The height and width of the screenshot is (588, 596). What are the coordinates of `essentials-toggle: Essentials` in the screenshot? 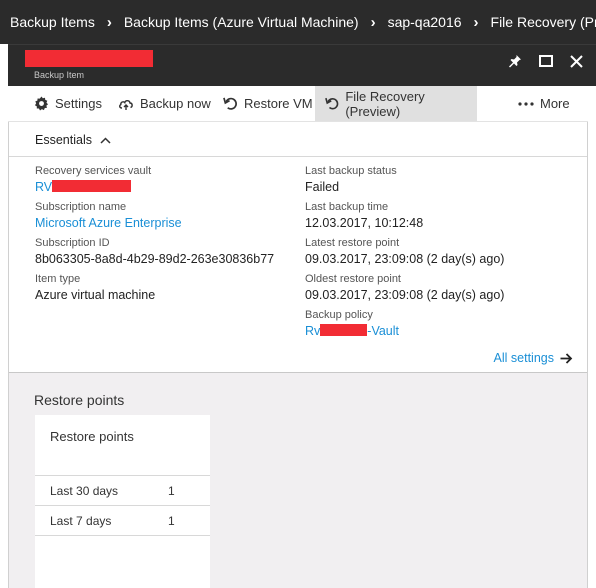 It's located at (73, 140).